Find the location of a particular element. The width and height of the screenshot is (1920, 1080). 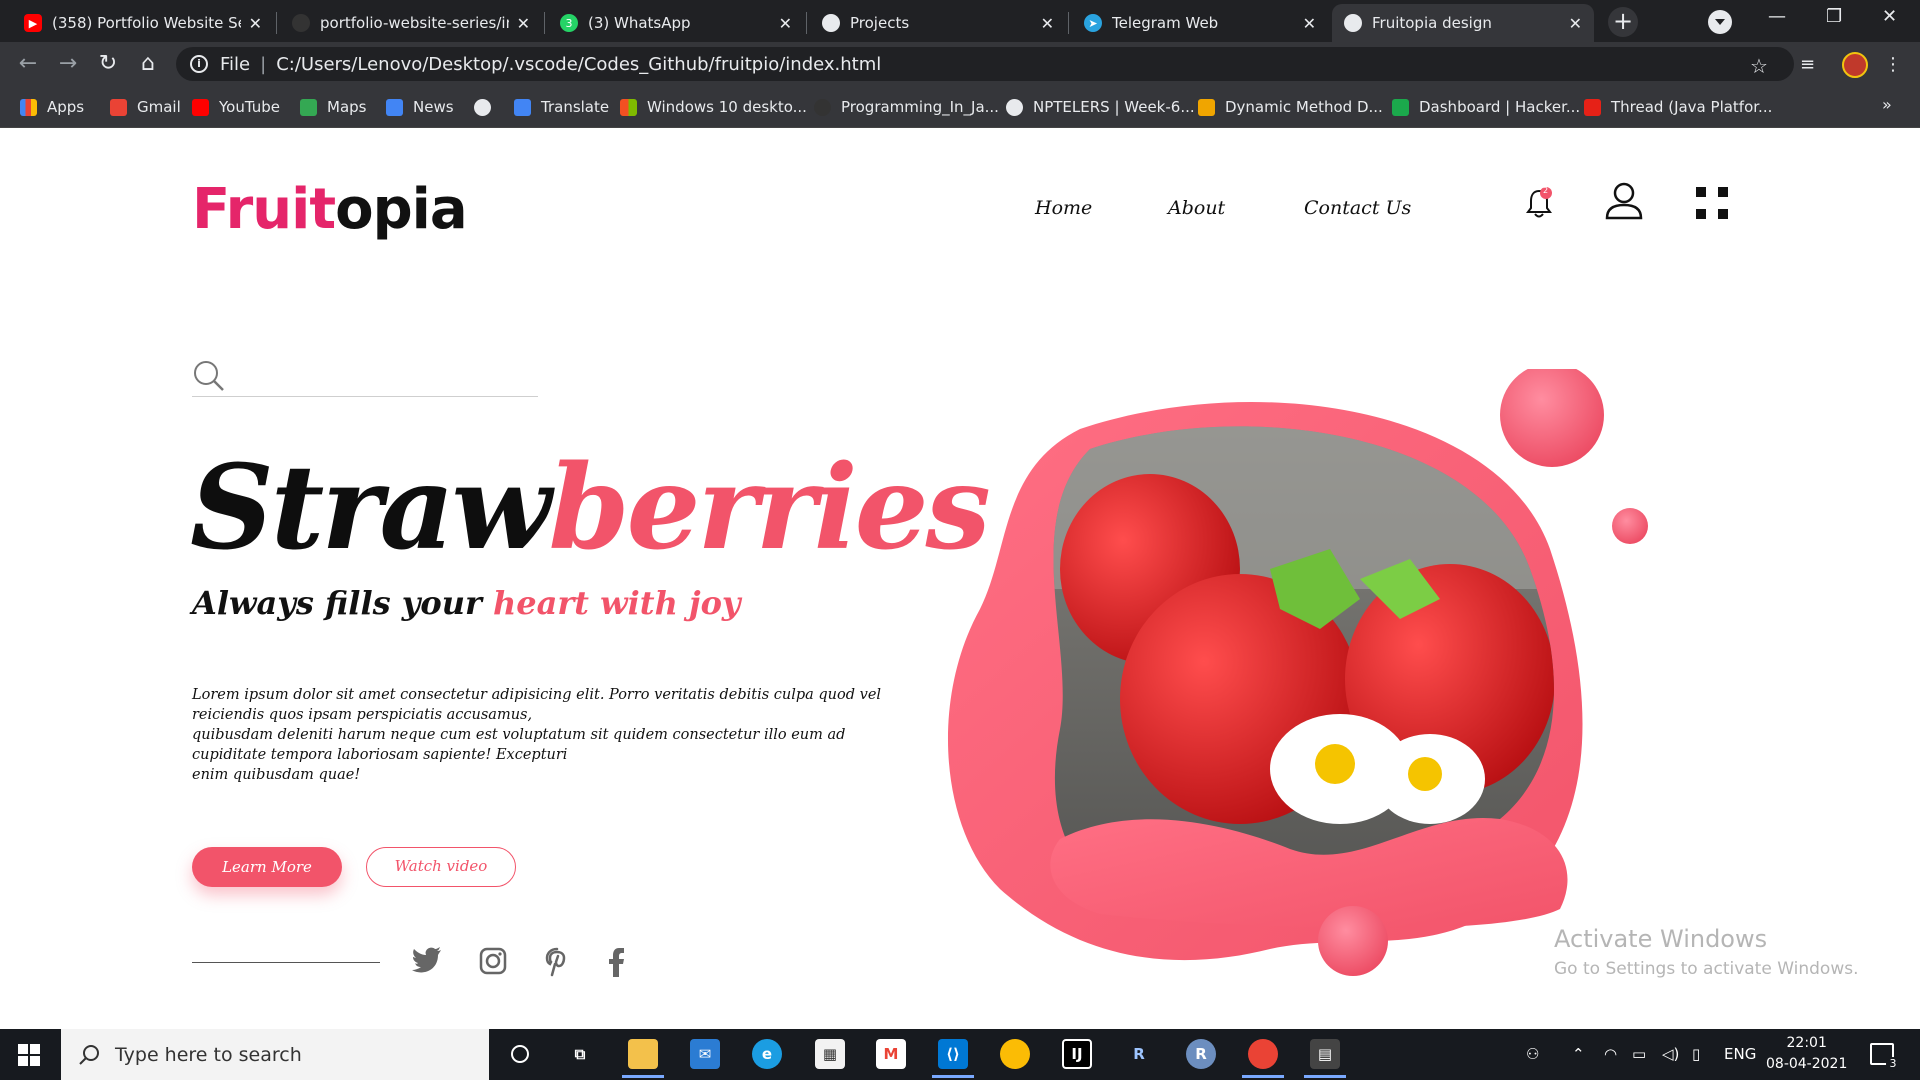

home-icon: ⌂ is located at coordinates (148, 64).